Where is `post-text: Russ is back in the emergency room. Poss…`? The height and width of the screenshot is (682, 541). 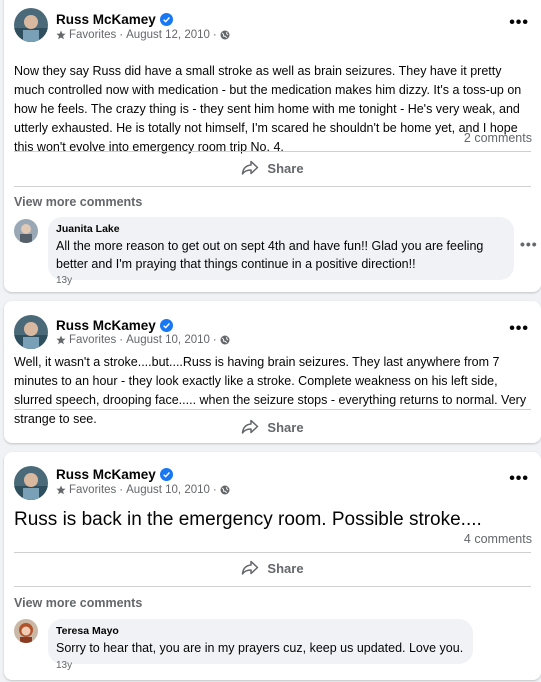
post-text: Russ is back in the emergency room. Poss… is located at coordinates (248, 519).